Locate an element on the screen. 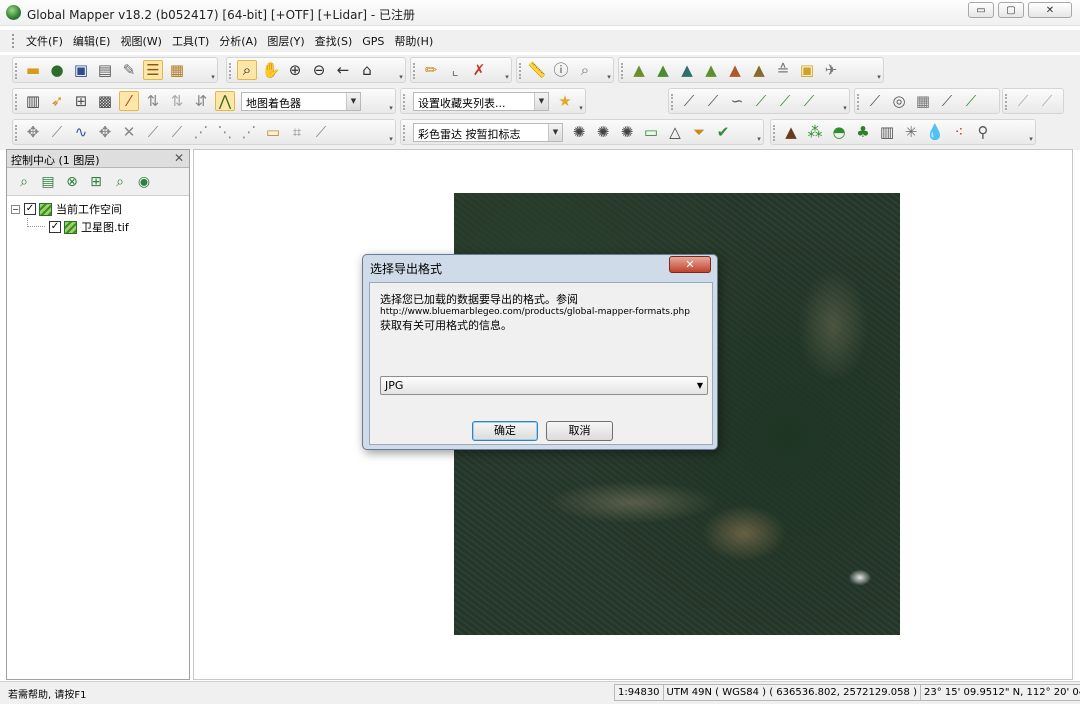 This screenshot has height=704, width=1080. grass-icon: ⁂ is located at coordinates (815, 132).